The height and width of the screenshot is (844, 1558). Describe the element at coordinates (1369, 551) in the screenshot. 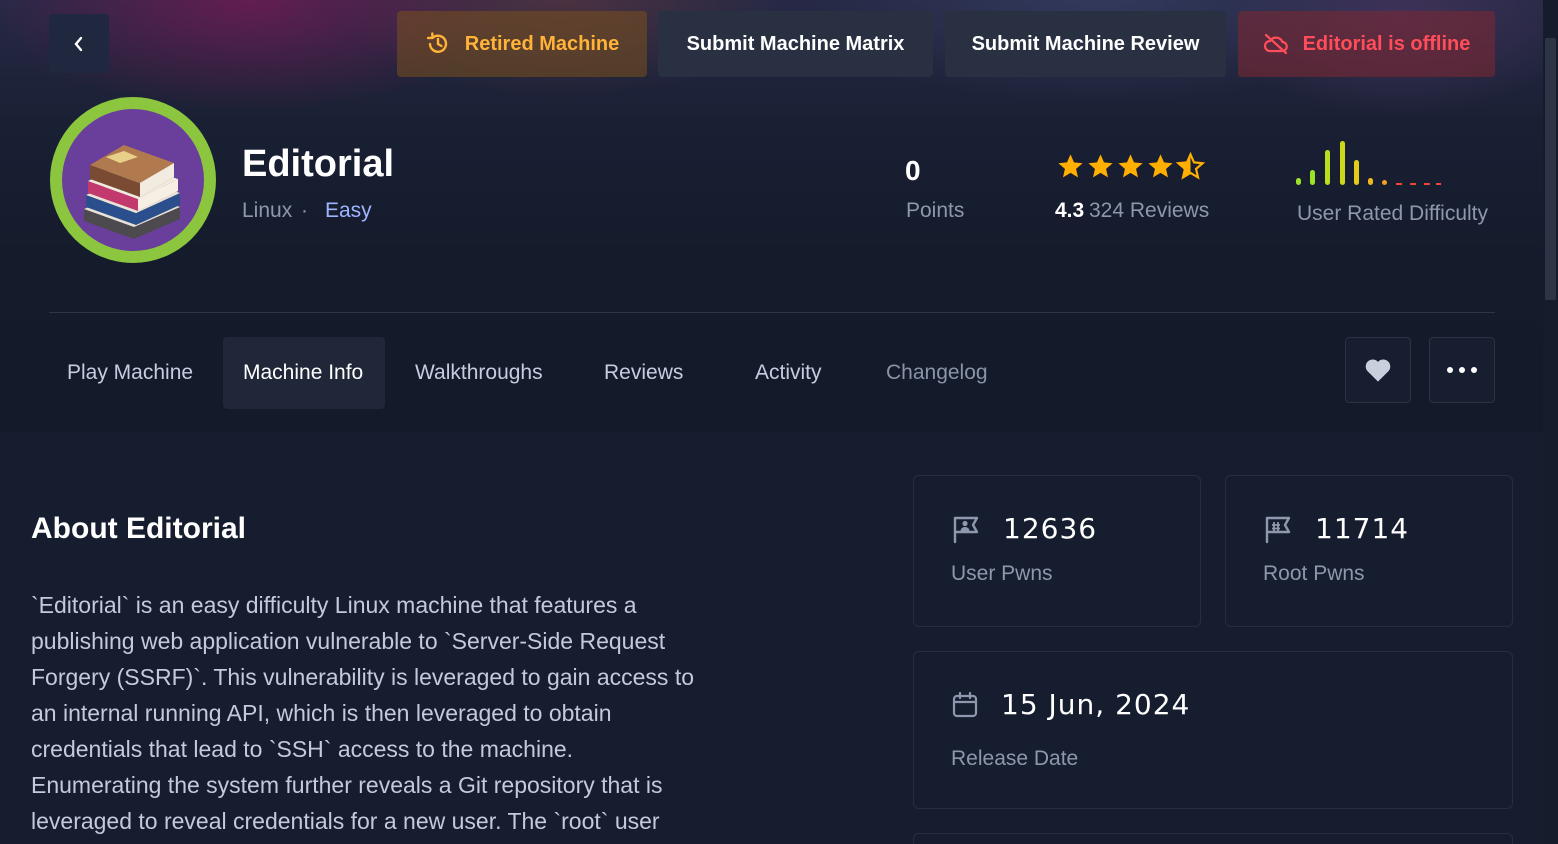

I see `root-pwns-card: 11714 Root Pwns` at that location.